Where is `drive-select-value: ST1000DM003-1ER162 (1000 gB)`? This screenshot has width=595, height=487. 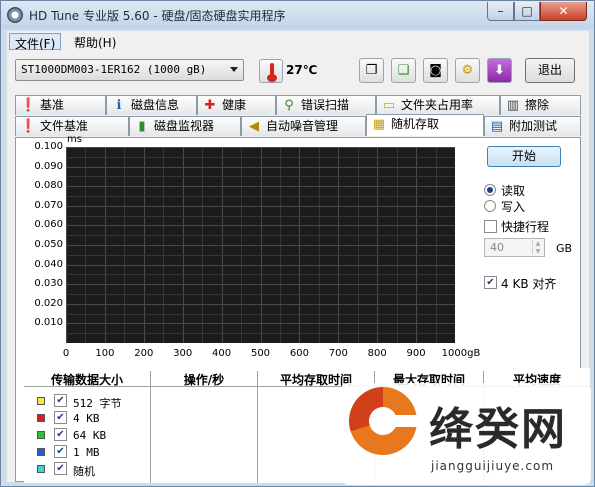 drive-select-value: ST1000DM003-1ER162 (1000 gB) is located at coordinates (114, 69).